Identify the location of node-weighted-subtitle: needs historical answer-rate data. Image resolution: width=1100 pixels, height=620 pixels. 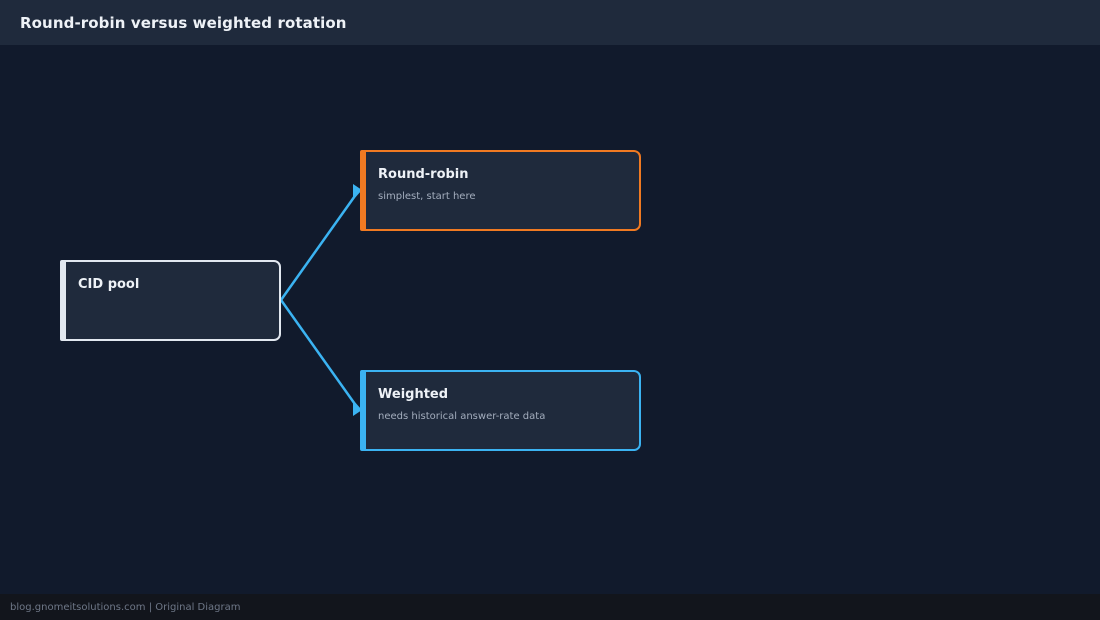
(462, 416).